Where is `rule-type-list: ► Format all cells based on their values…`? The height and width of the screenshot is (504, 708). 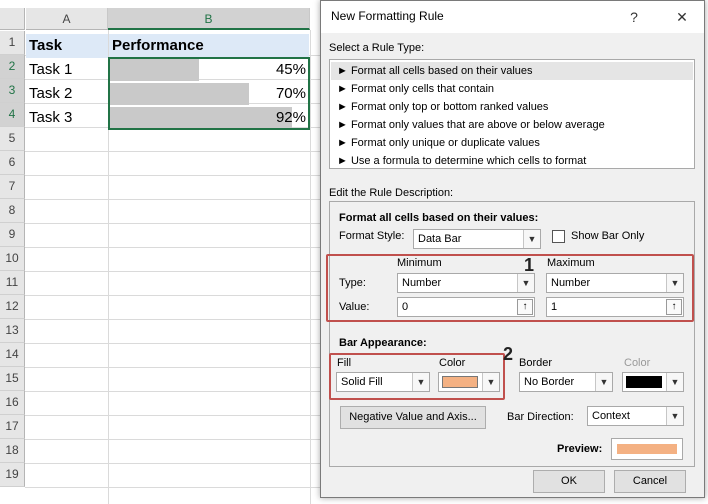 rule-type-list: ► Format all cells based on their values… is located at coordinates (512, 114).